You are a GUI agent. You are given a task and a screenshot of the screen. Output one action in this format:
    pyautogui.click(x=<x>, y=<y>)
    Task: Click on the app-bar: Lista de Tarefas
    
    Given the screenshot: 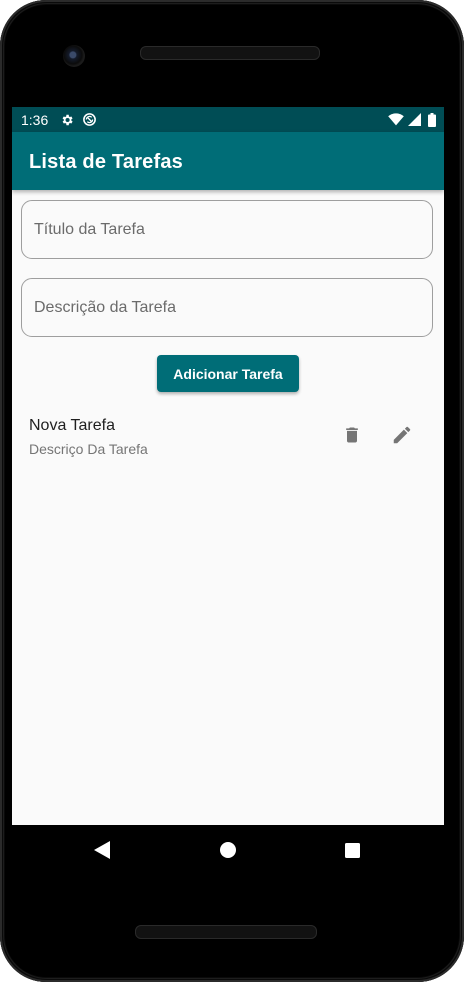 What is the action you would take?
    pyautogui.click(x=228, y=161)
    